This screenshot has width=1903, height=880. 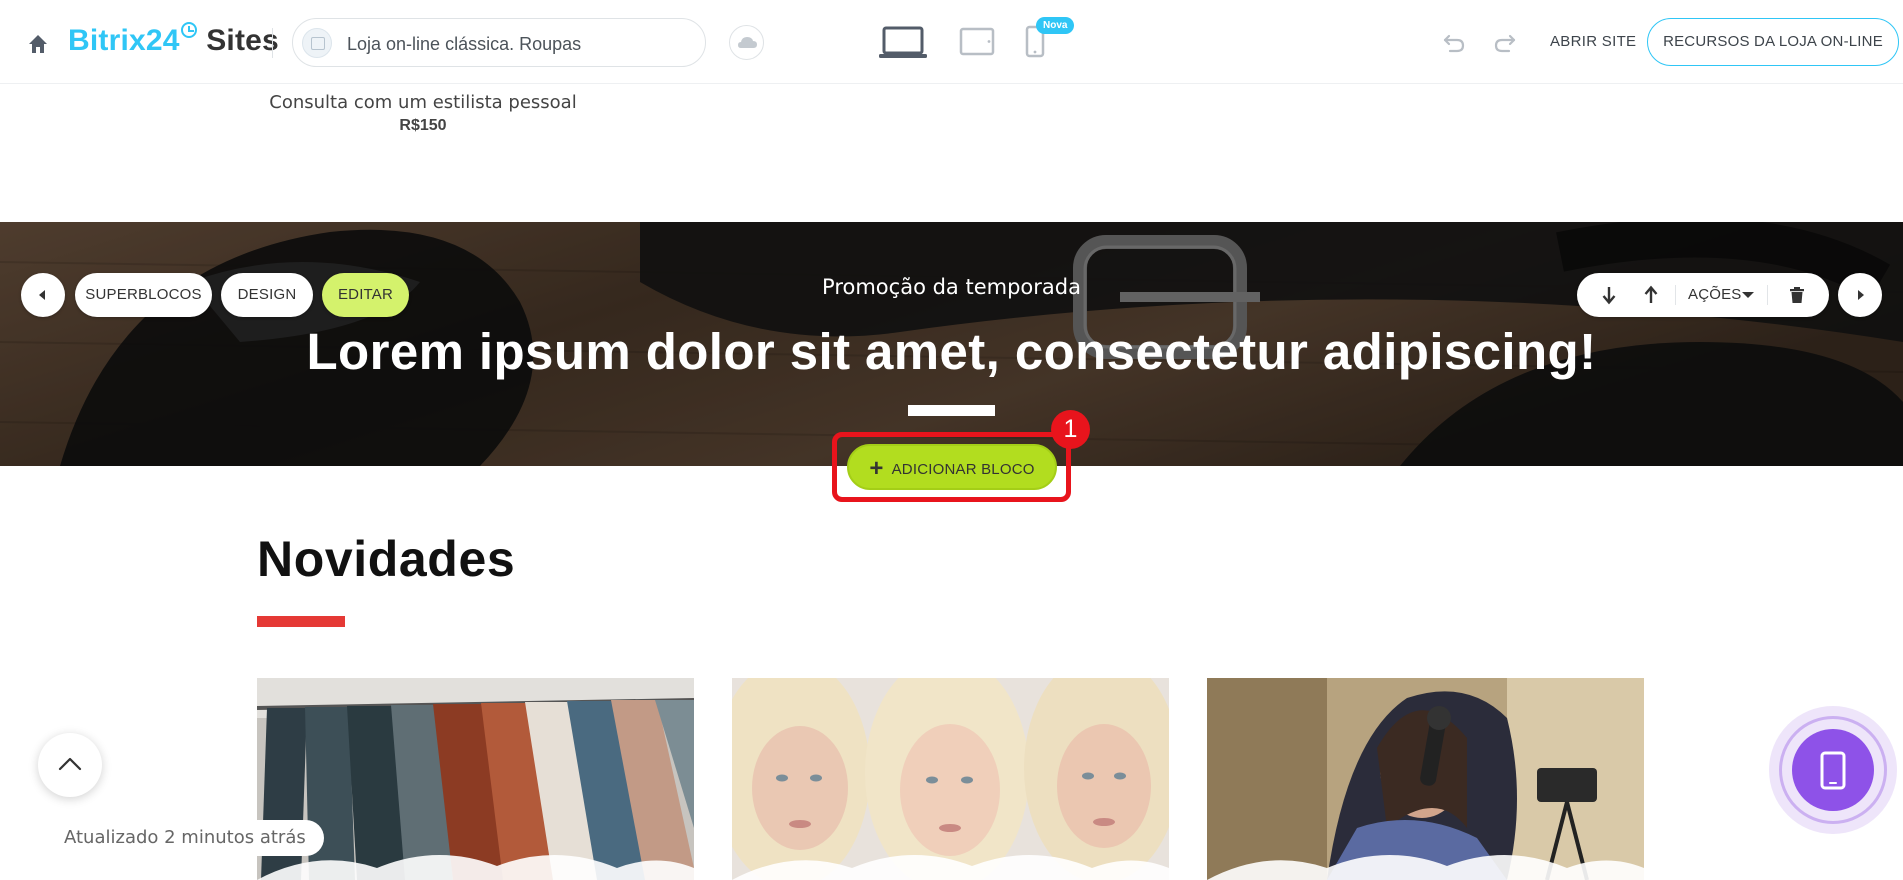 I want to click on superblocks-button: SUPERBLOCOS, so click(x=143, y=295).